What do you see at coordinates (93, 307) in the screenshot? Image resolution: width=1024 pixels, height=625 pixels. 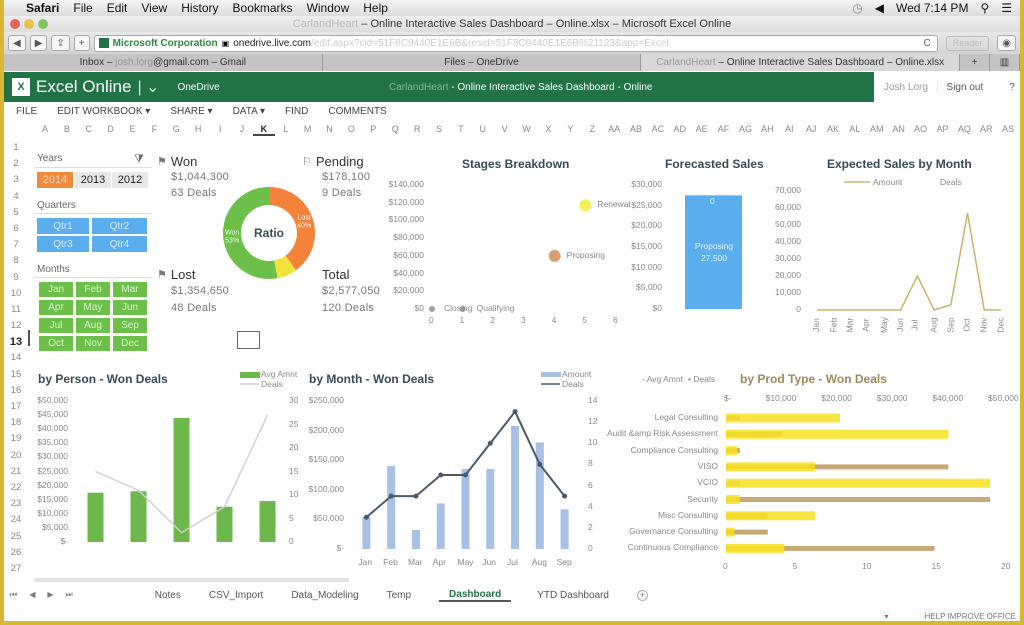 I see `slicer-month-may: May` at bounding box center [93, 307].